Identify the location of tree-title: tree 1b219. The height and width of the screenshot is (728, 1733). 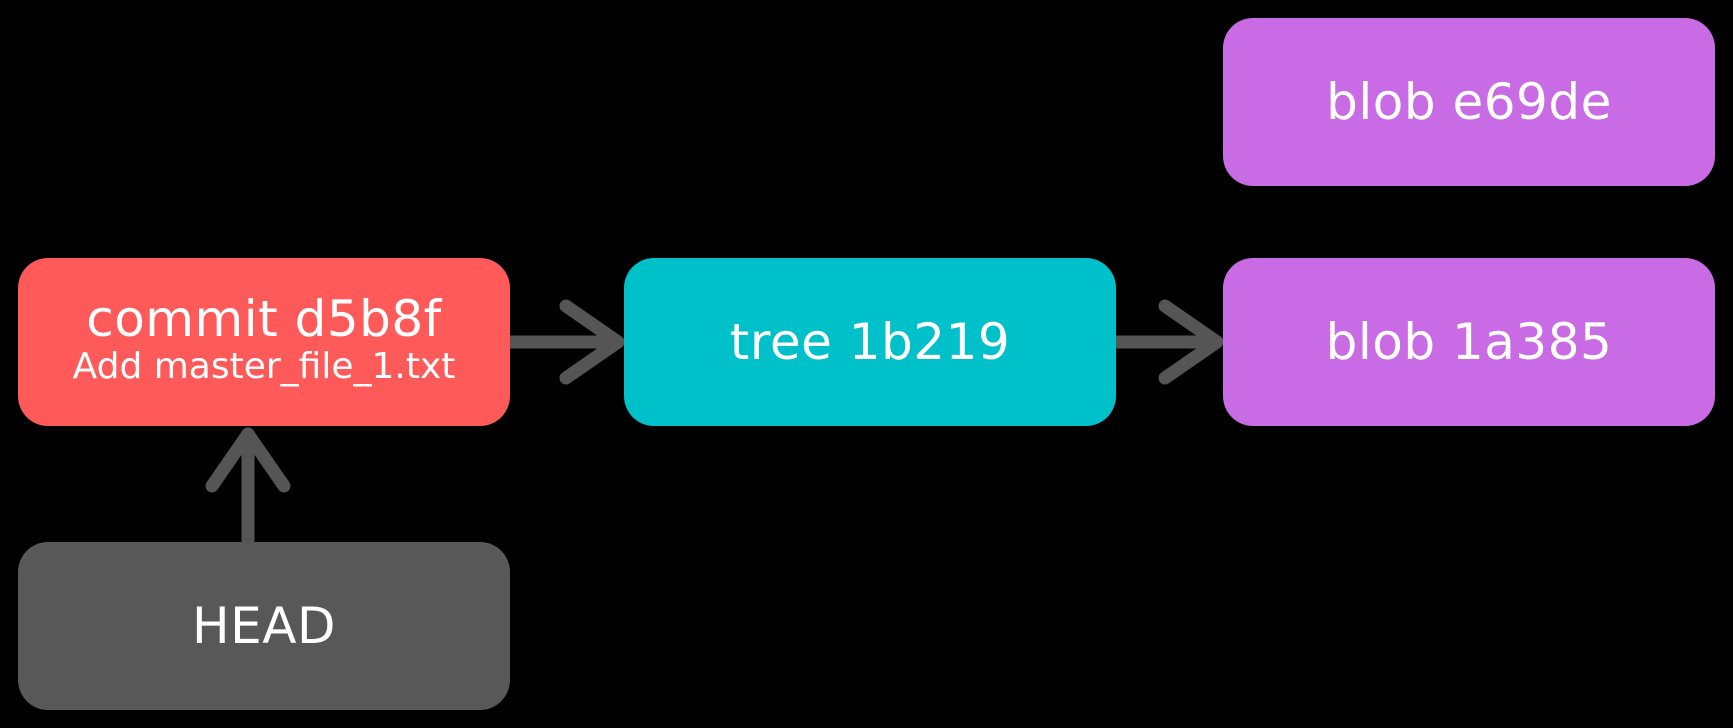
(870, 341).